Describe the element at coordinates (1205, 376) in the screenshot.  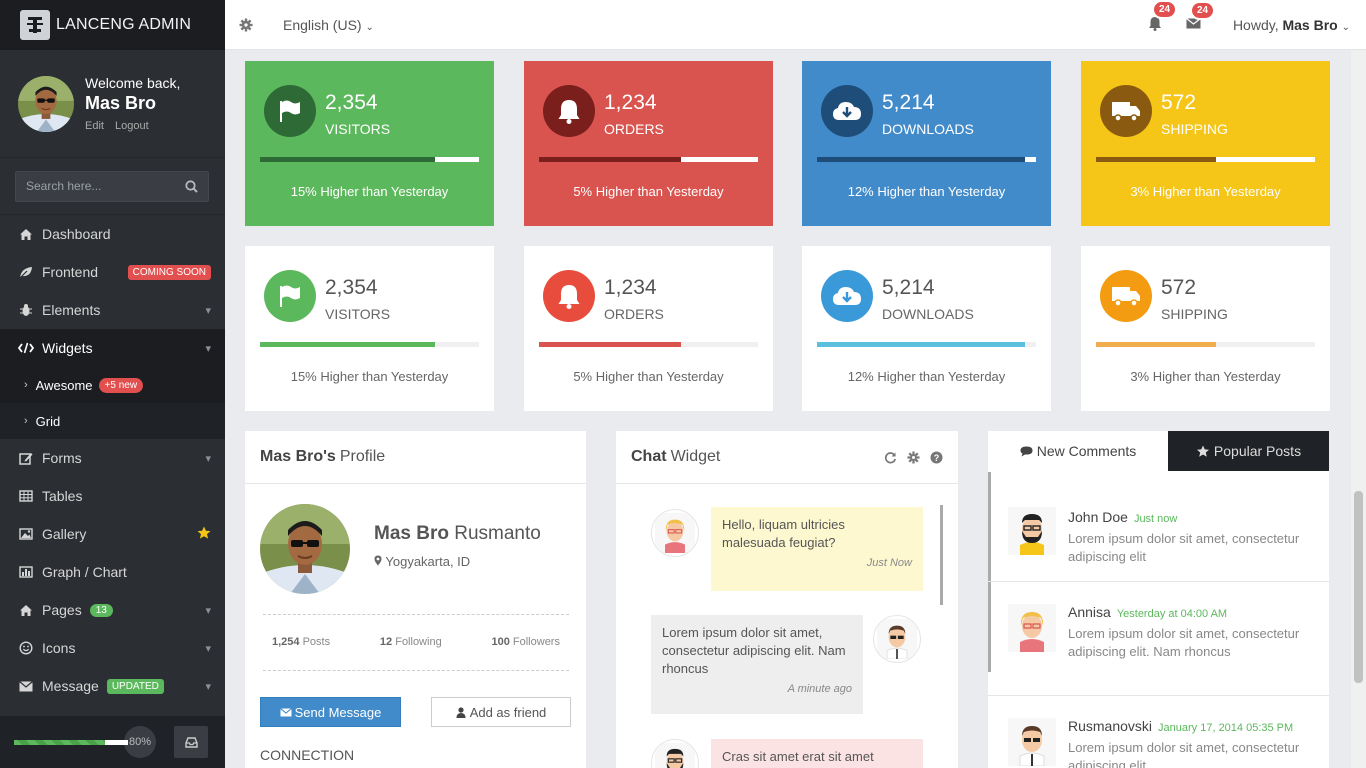
I see `stat-footer: 3% Higher than Yesterday` at that location.